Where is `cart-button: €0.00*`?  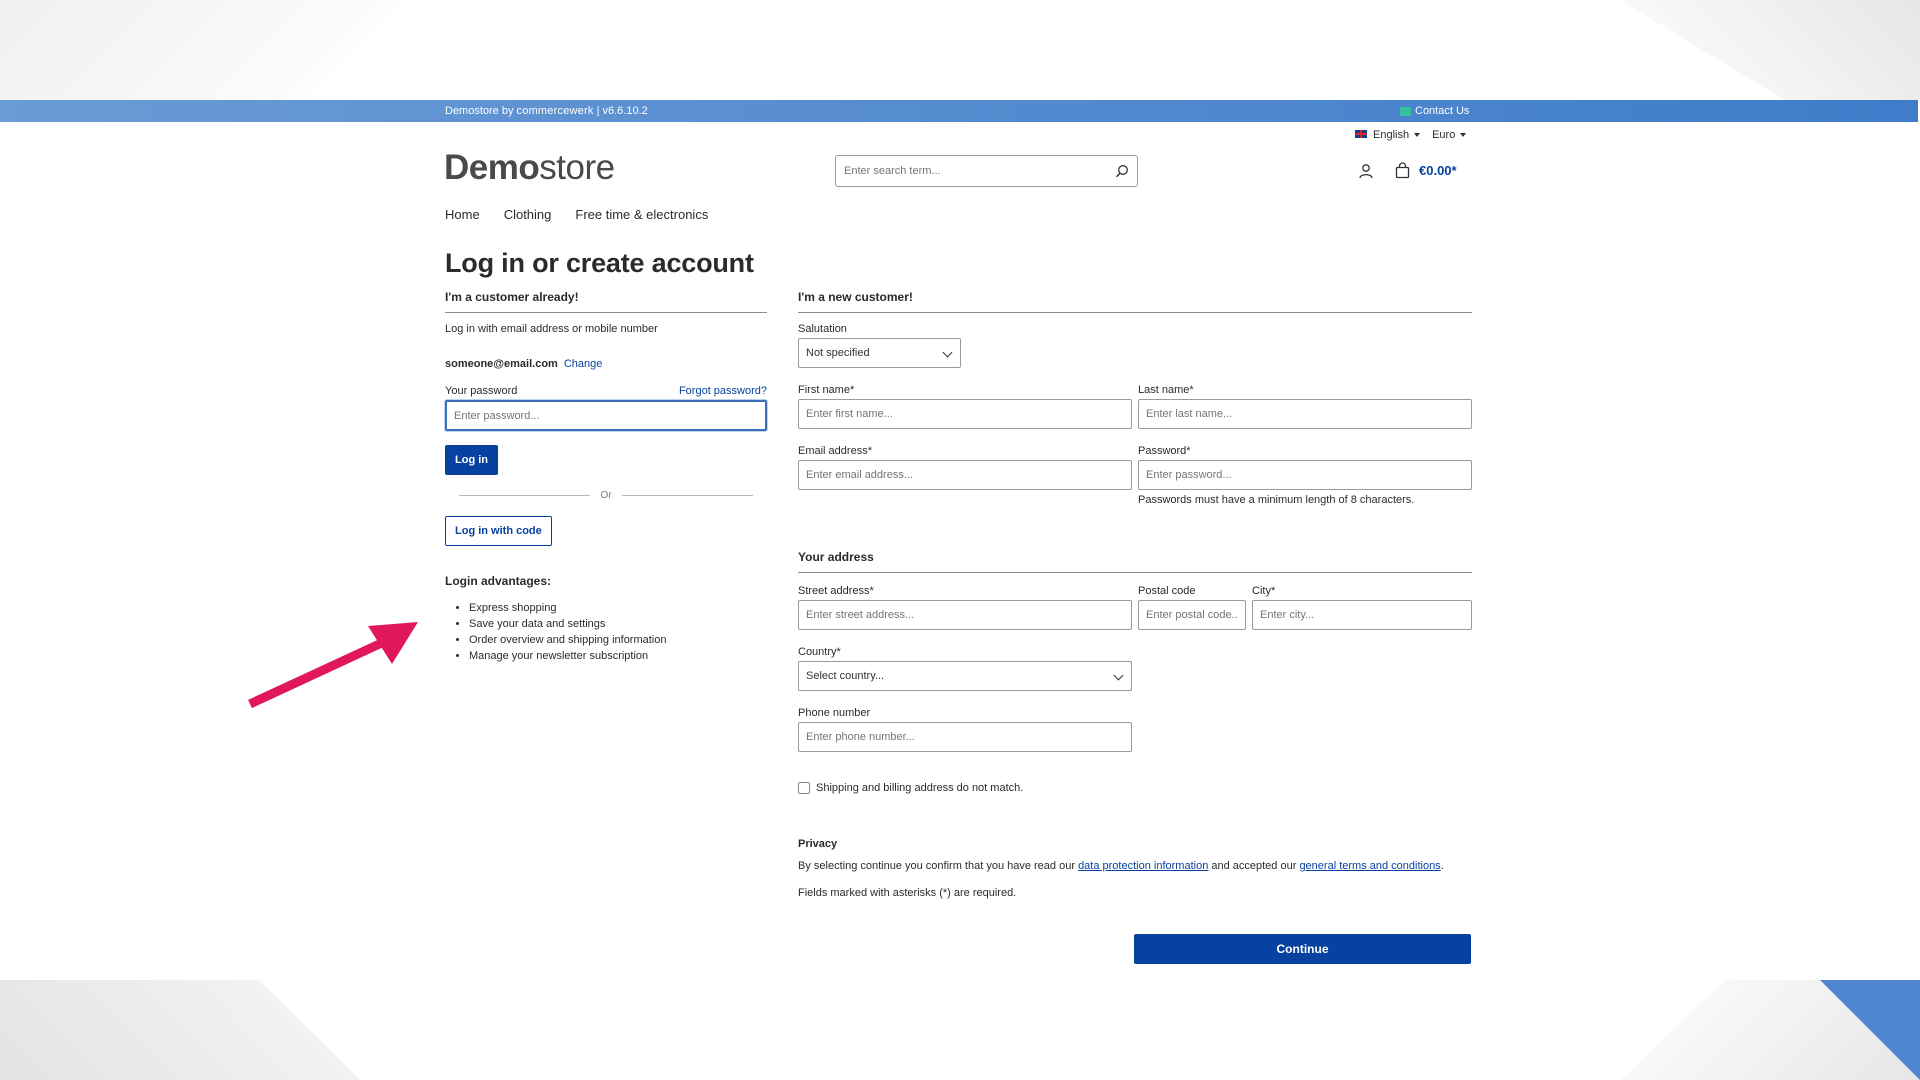 cart-button: €0.00* is located at coordinates (1425, 170).